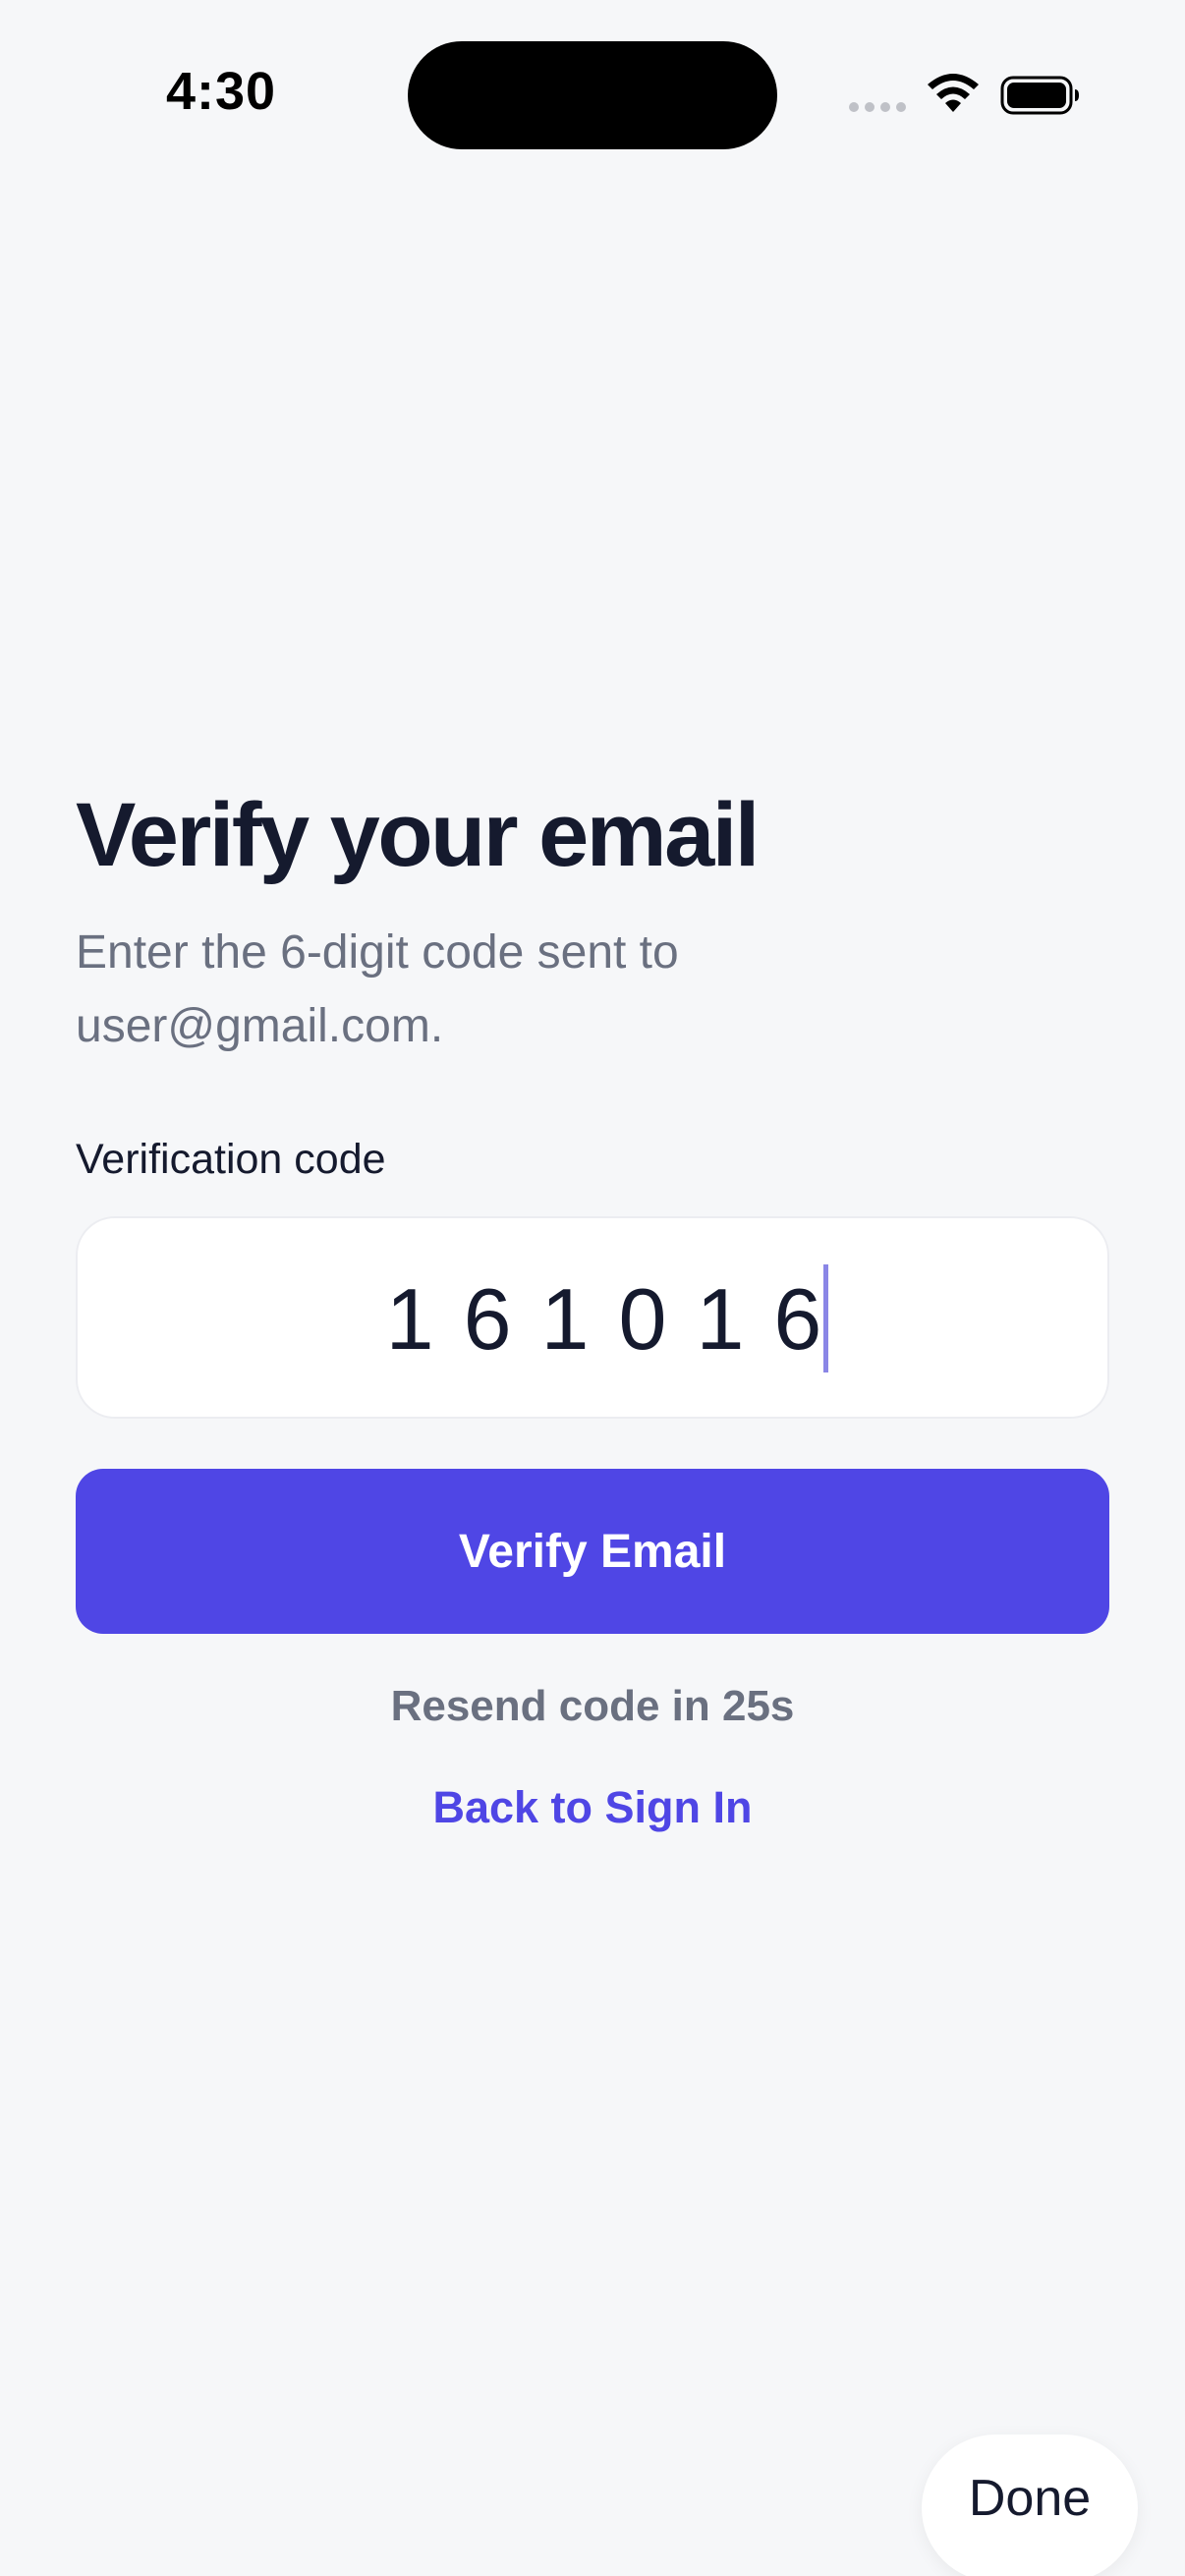  I want to click on verification-code-value: 161016, so click(619, 1319).